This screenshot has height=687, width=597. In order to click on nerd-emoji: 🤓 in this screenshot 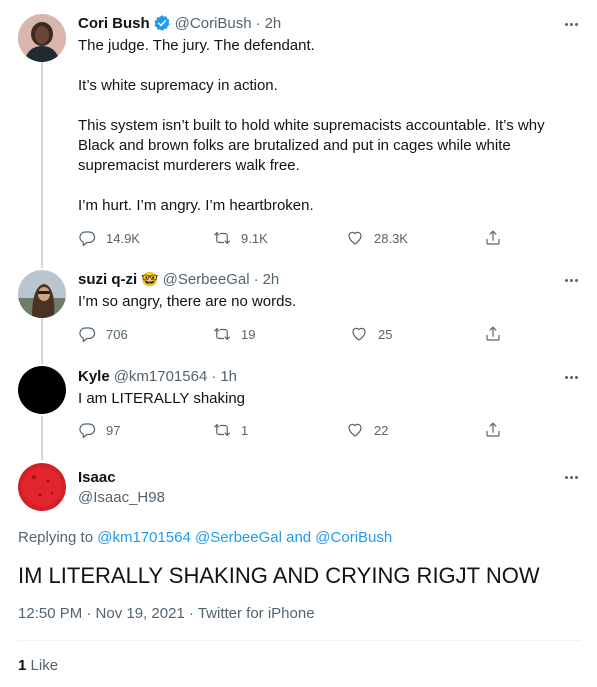, I will do `click(150, 279)`.